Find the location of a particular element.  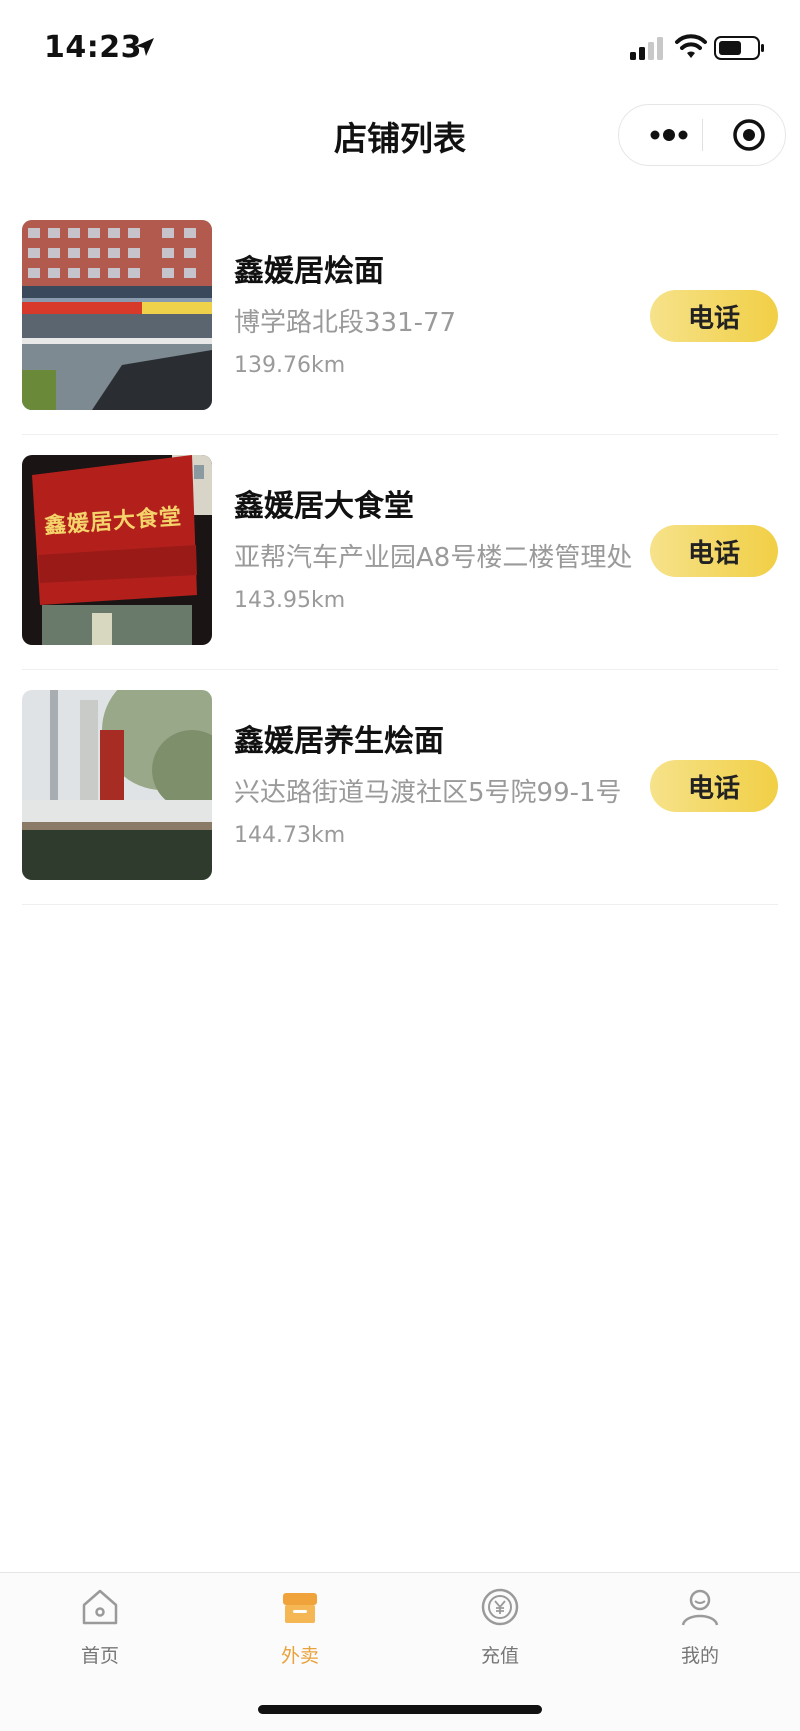

tab-recharge: 充值 is located at coordinates (500, 1630).